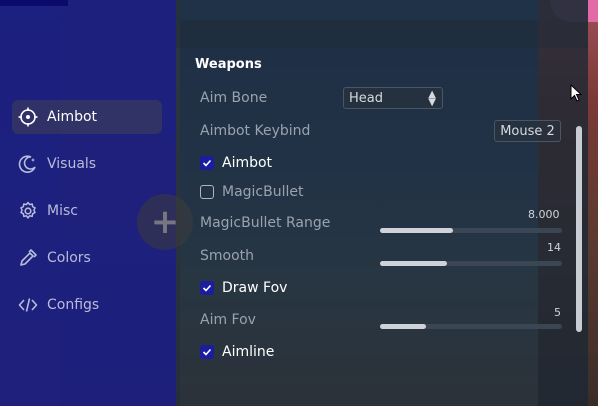 The height and width of the screenshot is (406, 598). I want to click on sidebar-top-strip, so click(34, 3).